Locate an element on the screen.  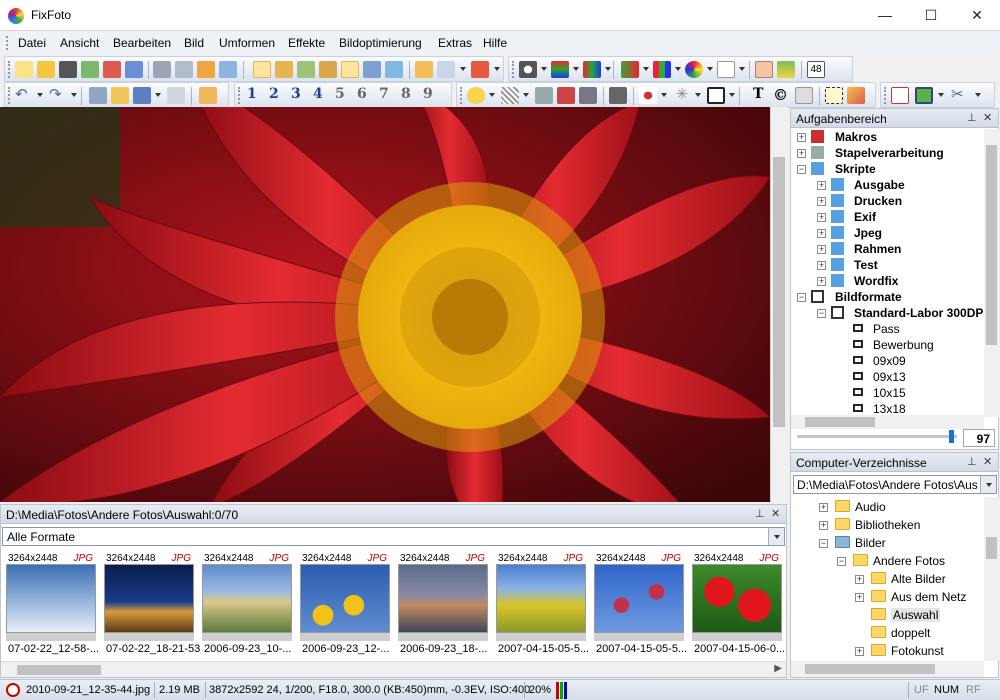
preset-6-button: 6 is located at coordinates (362, 94).